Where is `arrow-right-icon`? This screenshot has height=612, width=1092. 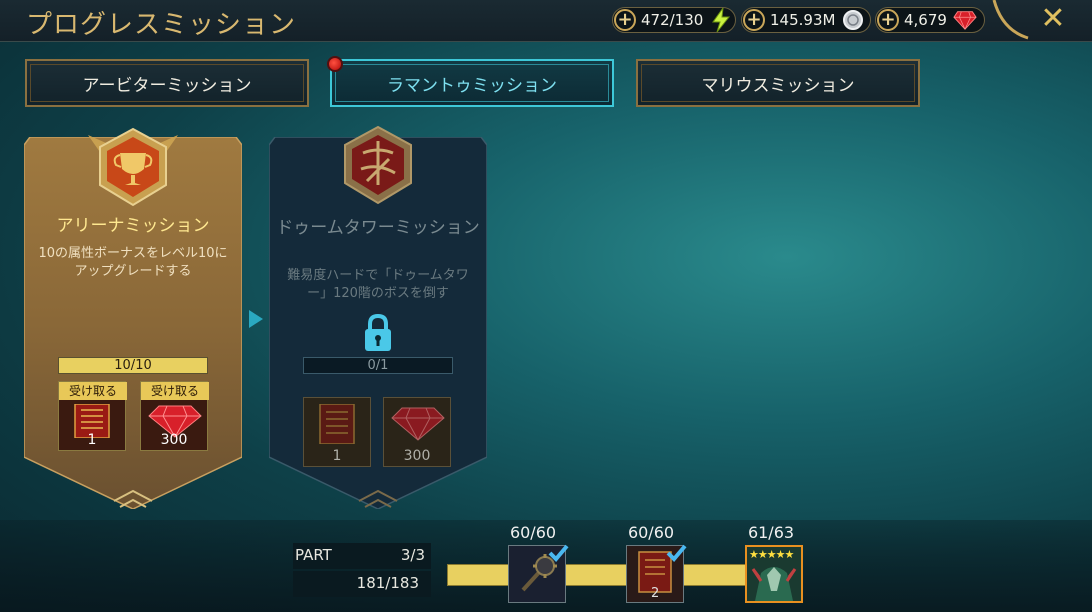 arrow-right-icon is located at coordinates (256, 319).